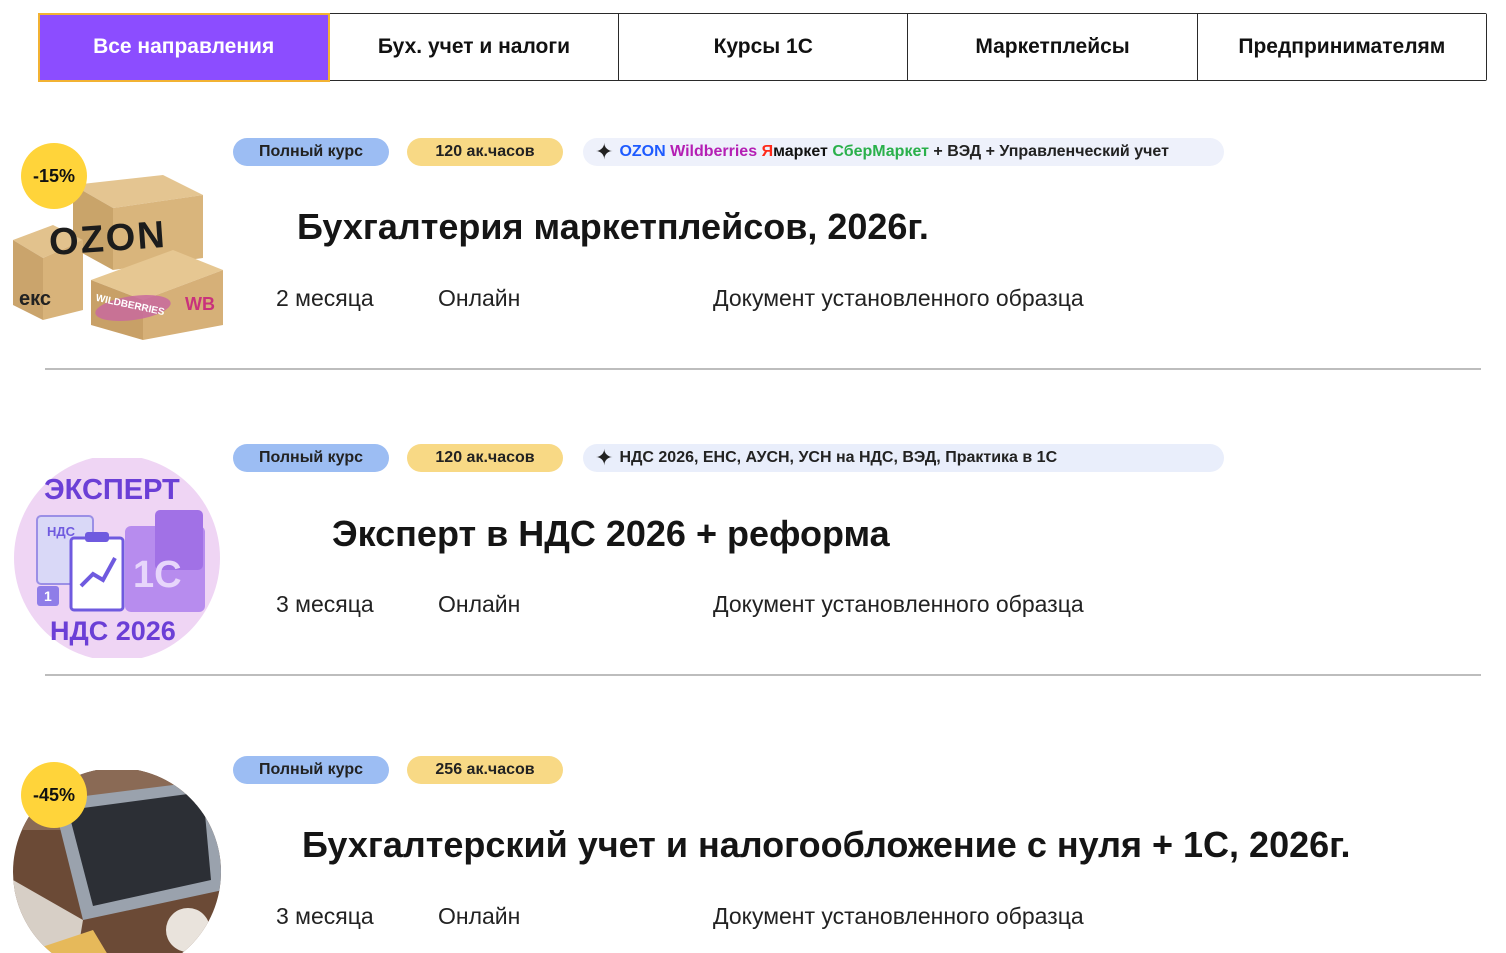 The image size is (1506, 953). I want to click on tab-marketplaces: Маркетплейсы, so click(1053, 47).